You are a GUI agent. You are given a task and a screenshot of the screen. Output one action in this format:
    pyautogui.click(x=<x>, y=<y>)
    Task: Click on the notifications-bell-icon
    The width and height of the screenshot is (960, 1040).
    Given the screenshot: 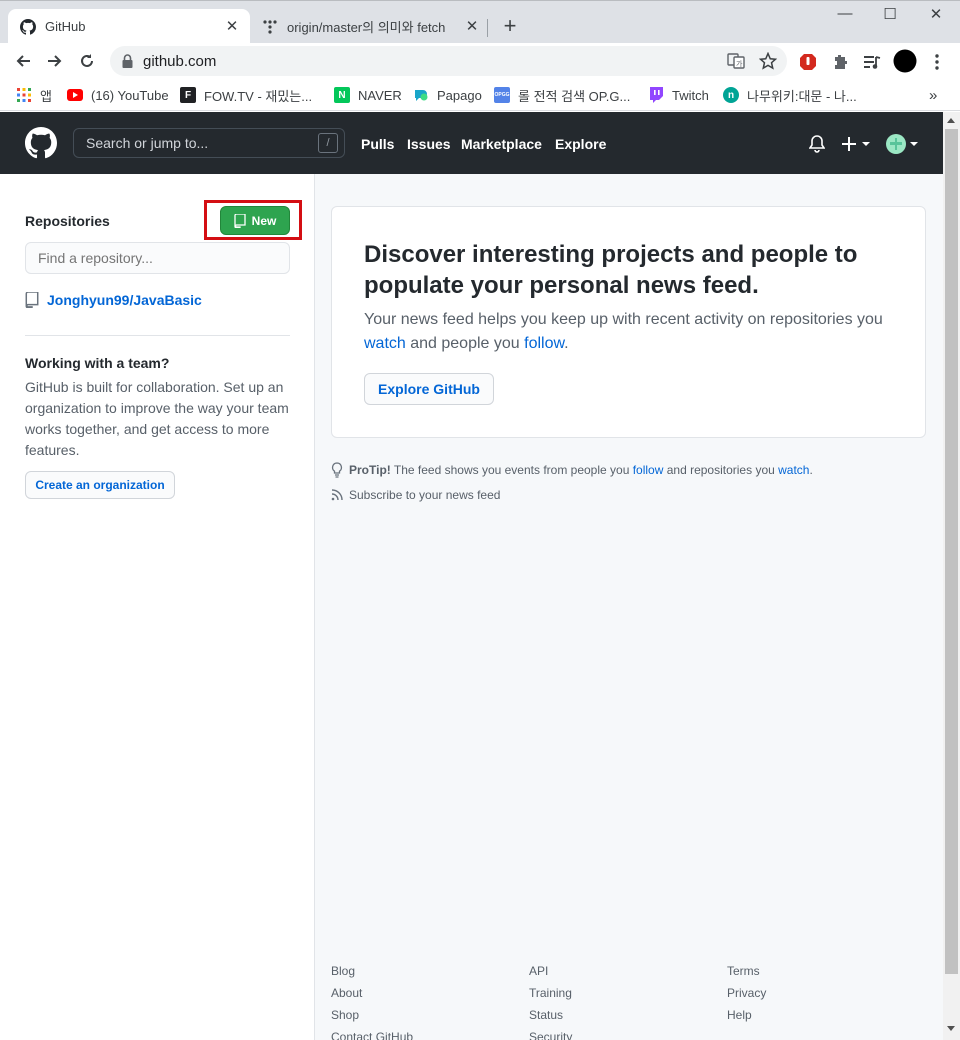 What is the action you would take?
    pyautogui.click(x=817, y=144)
    